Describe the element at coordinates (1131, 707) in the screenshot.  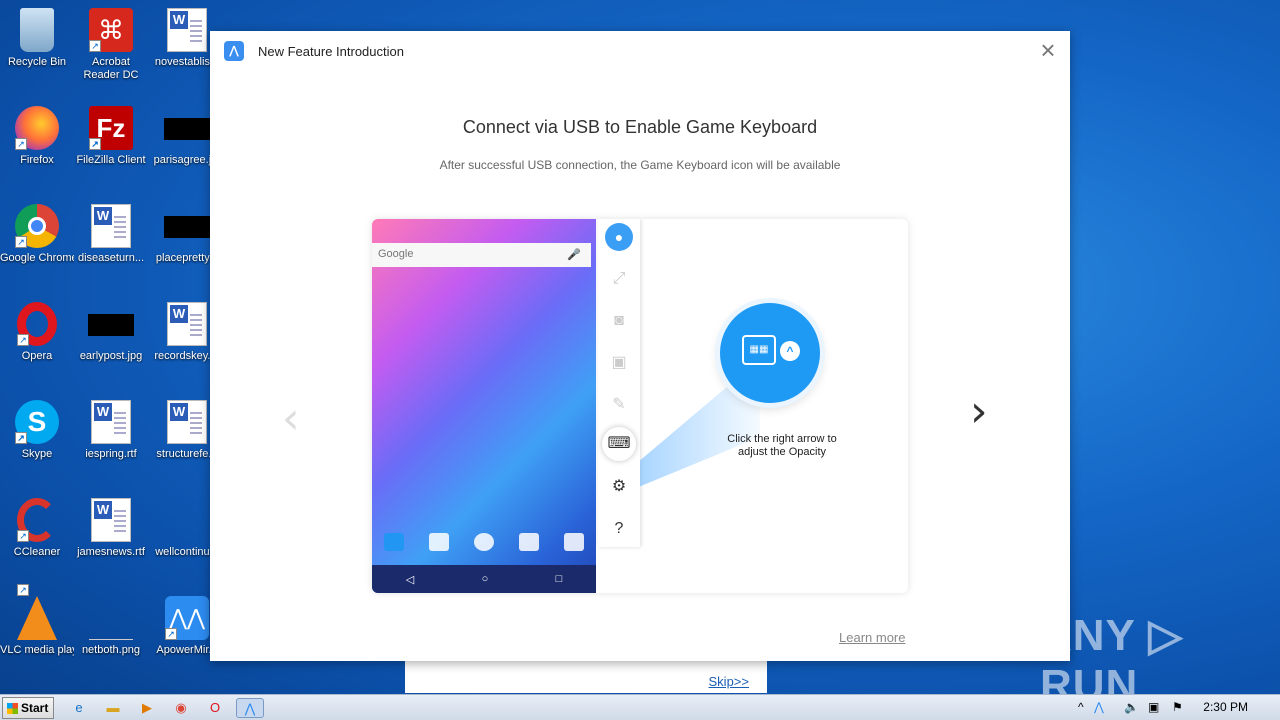
I see `volume-icon: 🔈` at that location.